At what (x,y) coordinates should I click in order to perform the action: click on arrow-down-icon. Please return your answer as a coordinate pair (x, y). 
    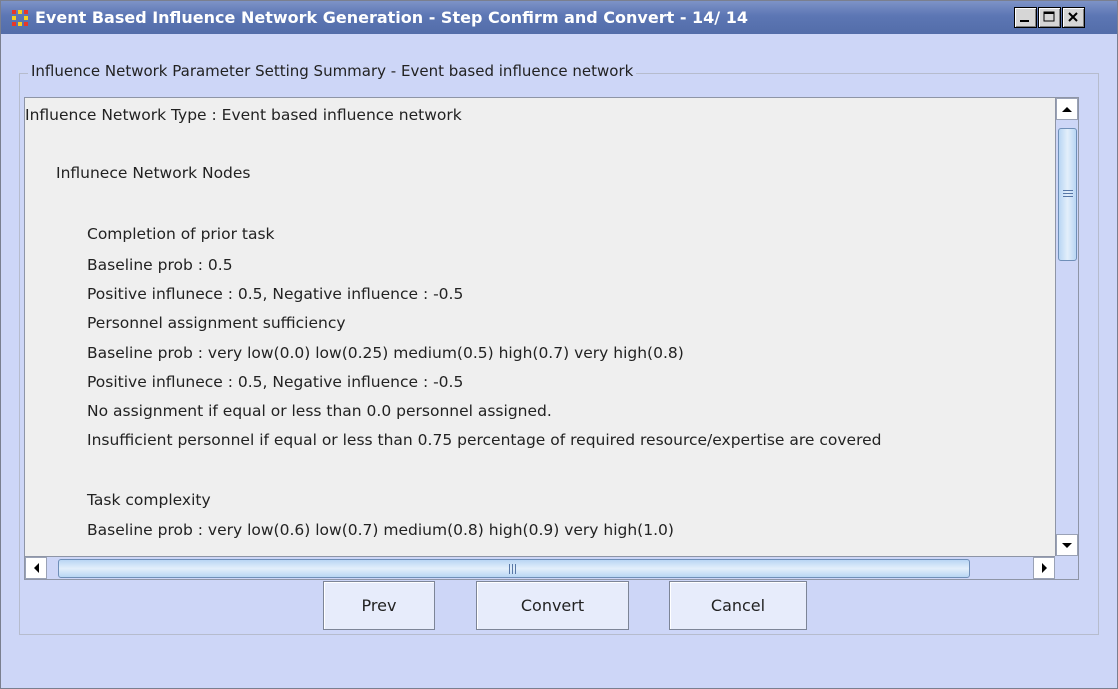
    Looking at the image, I should click on (1067, 545).